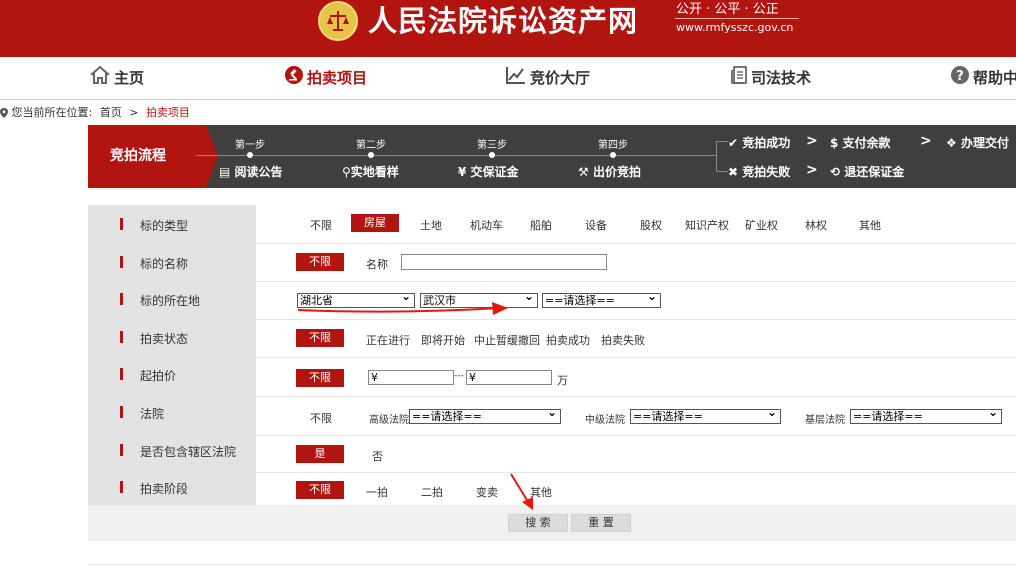  Describe the element at coordinates (432, 492) in the screenshot. I see `stage-option-second: 二拍` at that location.